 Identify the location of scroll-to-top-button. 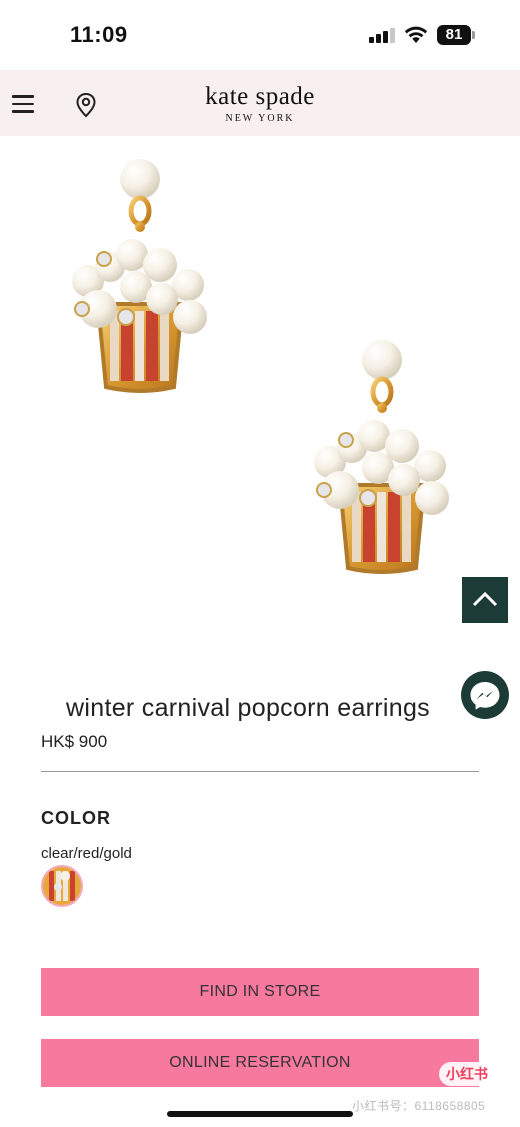
(485, 600).